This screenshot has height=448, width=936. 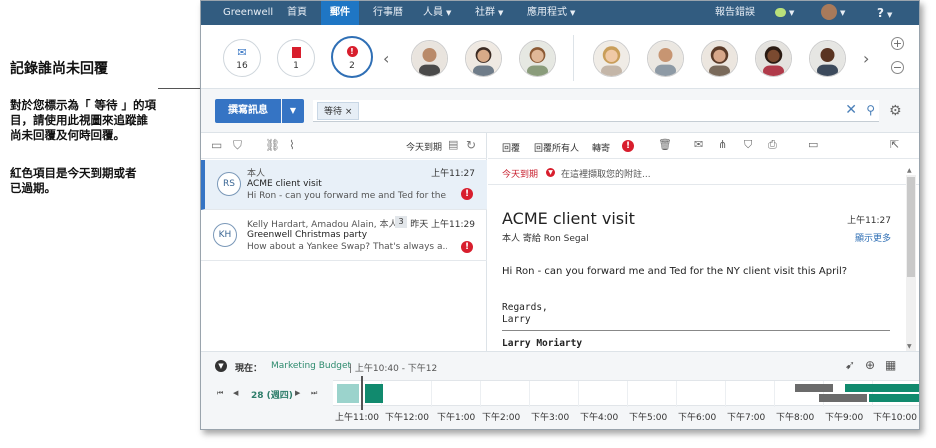 I want to click on calendar-view-icon: ▤, so click(x=453, y=144).